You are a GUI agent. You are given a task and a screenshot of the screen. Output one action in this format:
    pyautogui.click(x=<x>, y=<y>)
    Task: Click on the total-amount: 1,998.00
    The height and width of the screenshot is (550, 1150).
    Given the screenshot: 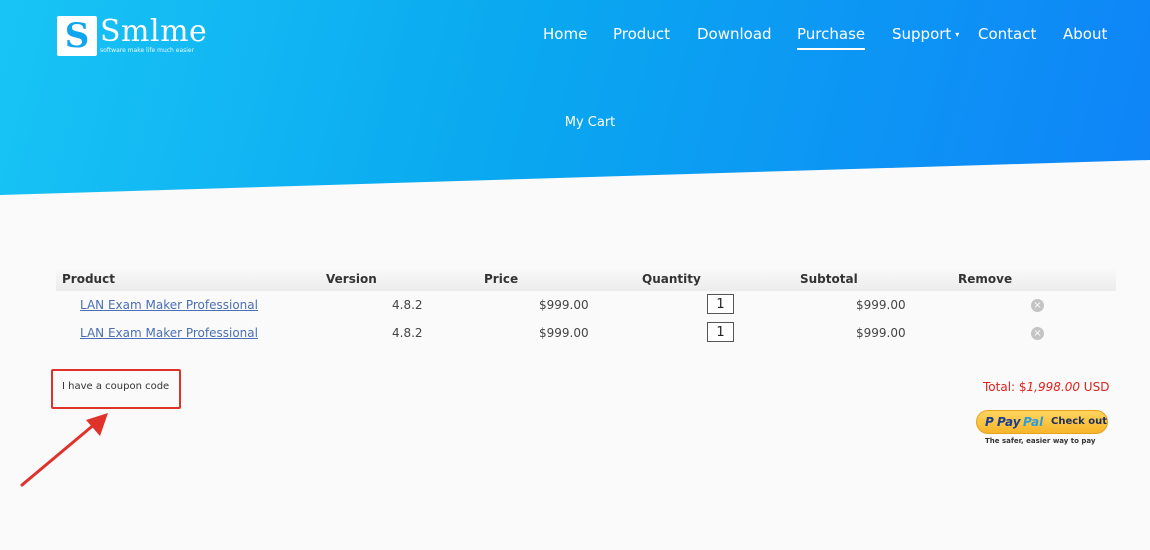 What is the action you would take?
    pyautogui.click(x=1053, y=387)
    